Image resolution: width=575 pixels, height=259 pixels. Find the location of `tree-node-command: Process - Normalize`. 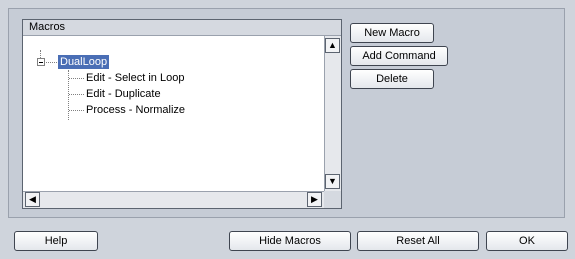

tree-node-command: Process - Normalize is located at coordinates (135, 110).